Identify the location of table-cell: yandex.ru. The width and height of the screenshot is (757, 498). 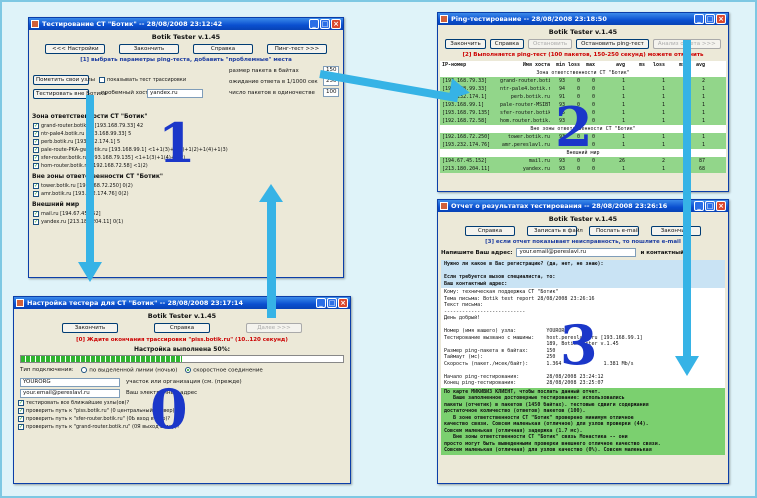
(536, 169).